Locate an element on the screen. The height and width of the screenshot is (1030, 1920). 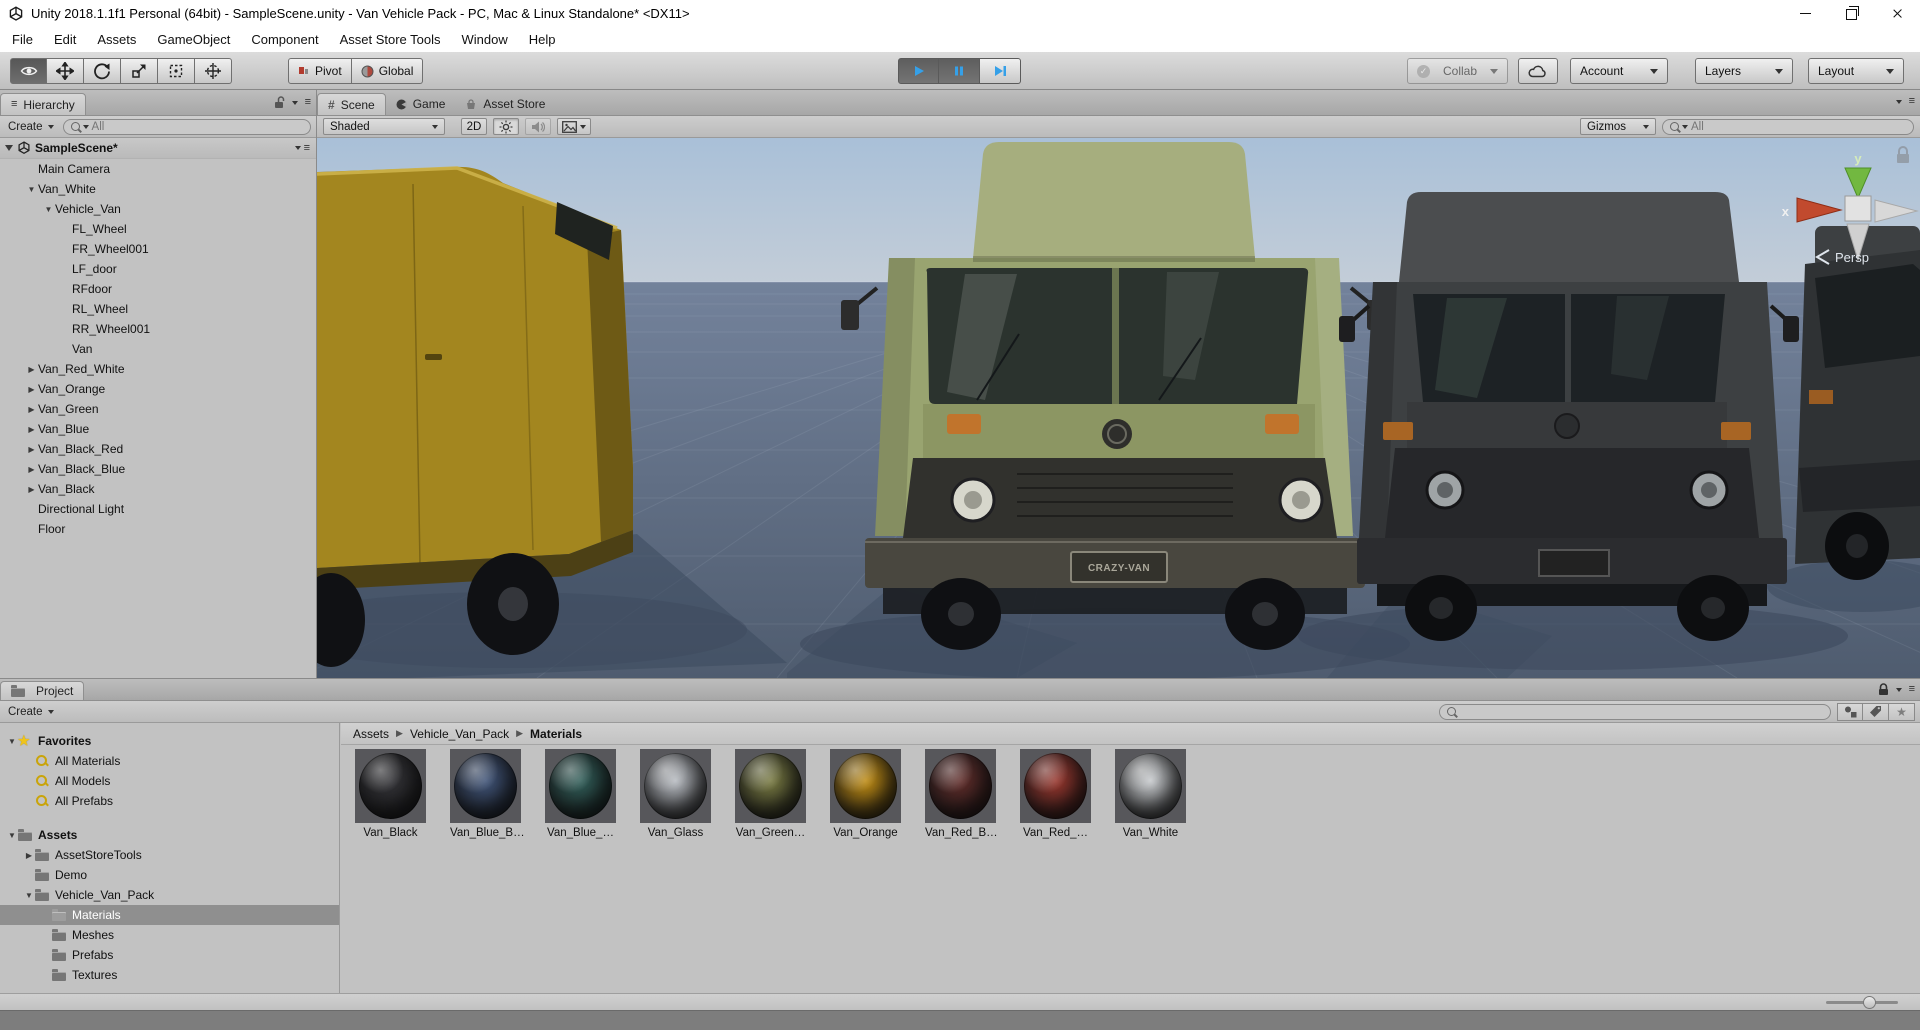
play-button is located at coordinates (918, 71).